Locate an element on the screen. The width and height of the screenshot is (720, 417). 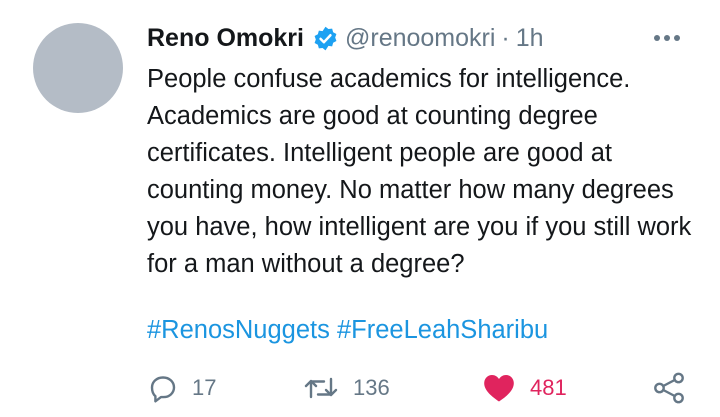
share-button is located at coordinates (669, 388).